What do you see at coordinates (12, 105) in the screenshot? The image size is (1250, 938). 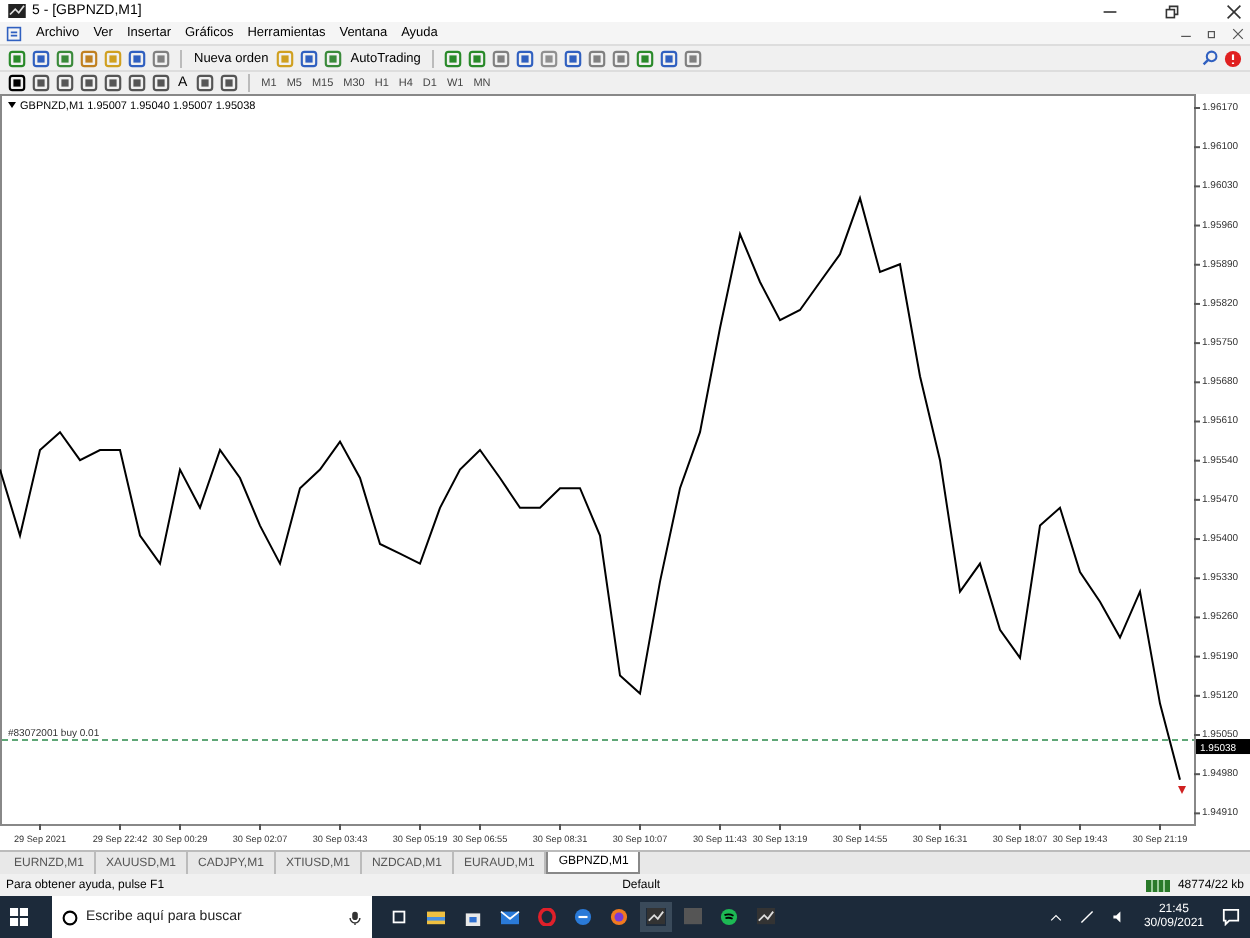 I see `dropdown-icon` at bounding box center [12, 105].